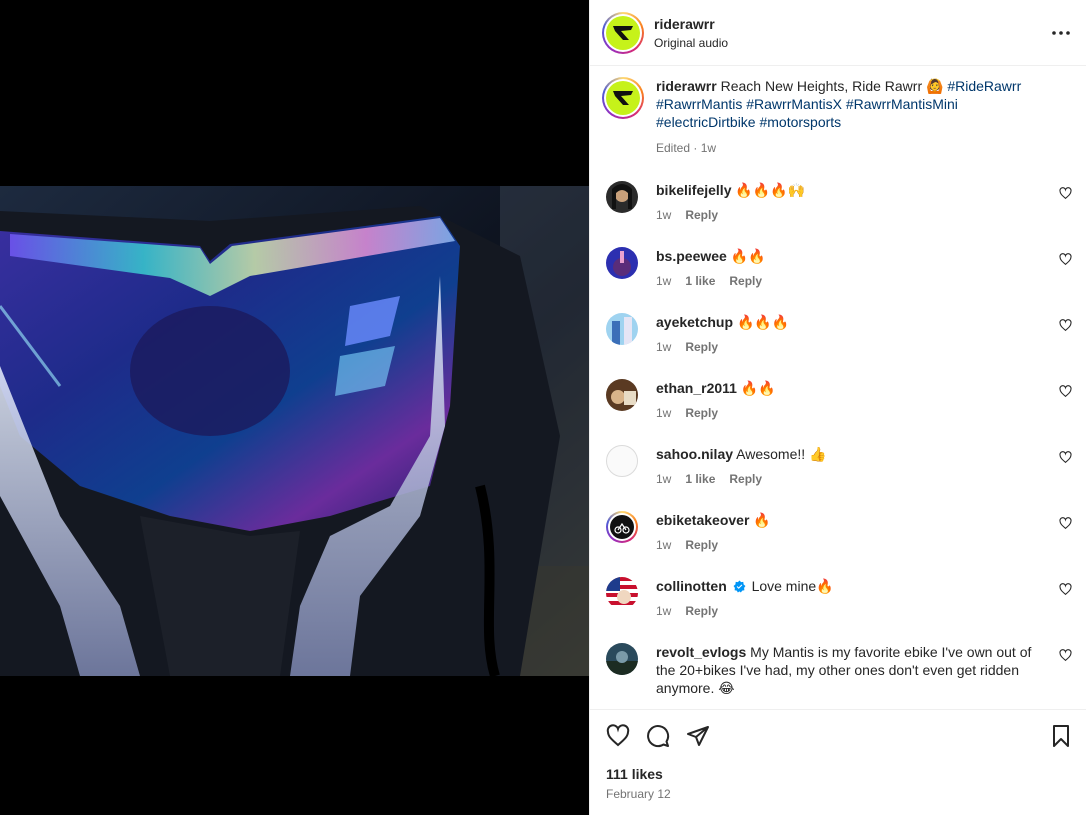 This screenshot has height=815, width=1086. I want to click on hashtag-link: #RawrrMantis, so click(699, 104).